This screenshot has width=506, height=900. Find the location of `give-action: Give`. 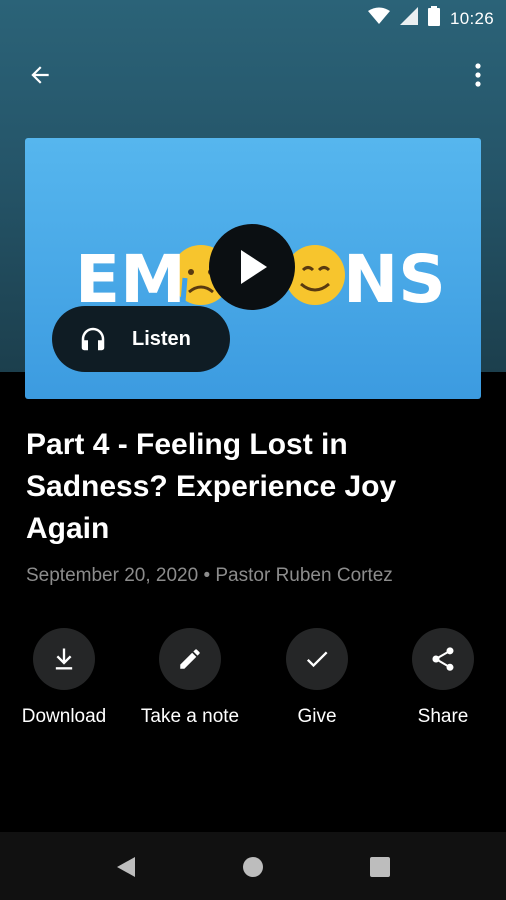

give-action: Give is located at coordinates (317, 678).